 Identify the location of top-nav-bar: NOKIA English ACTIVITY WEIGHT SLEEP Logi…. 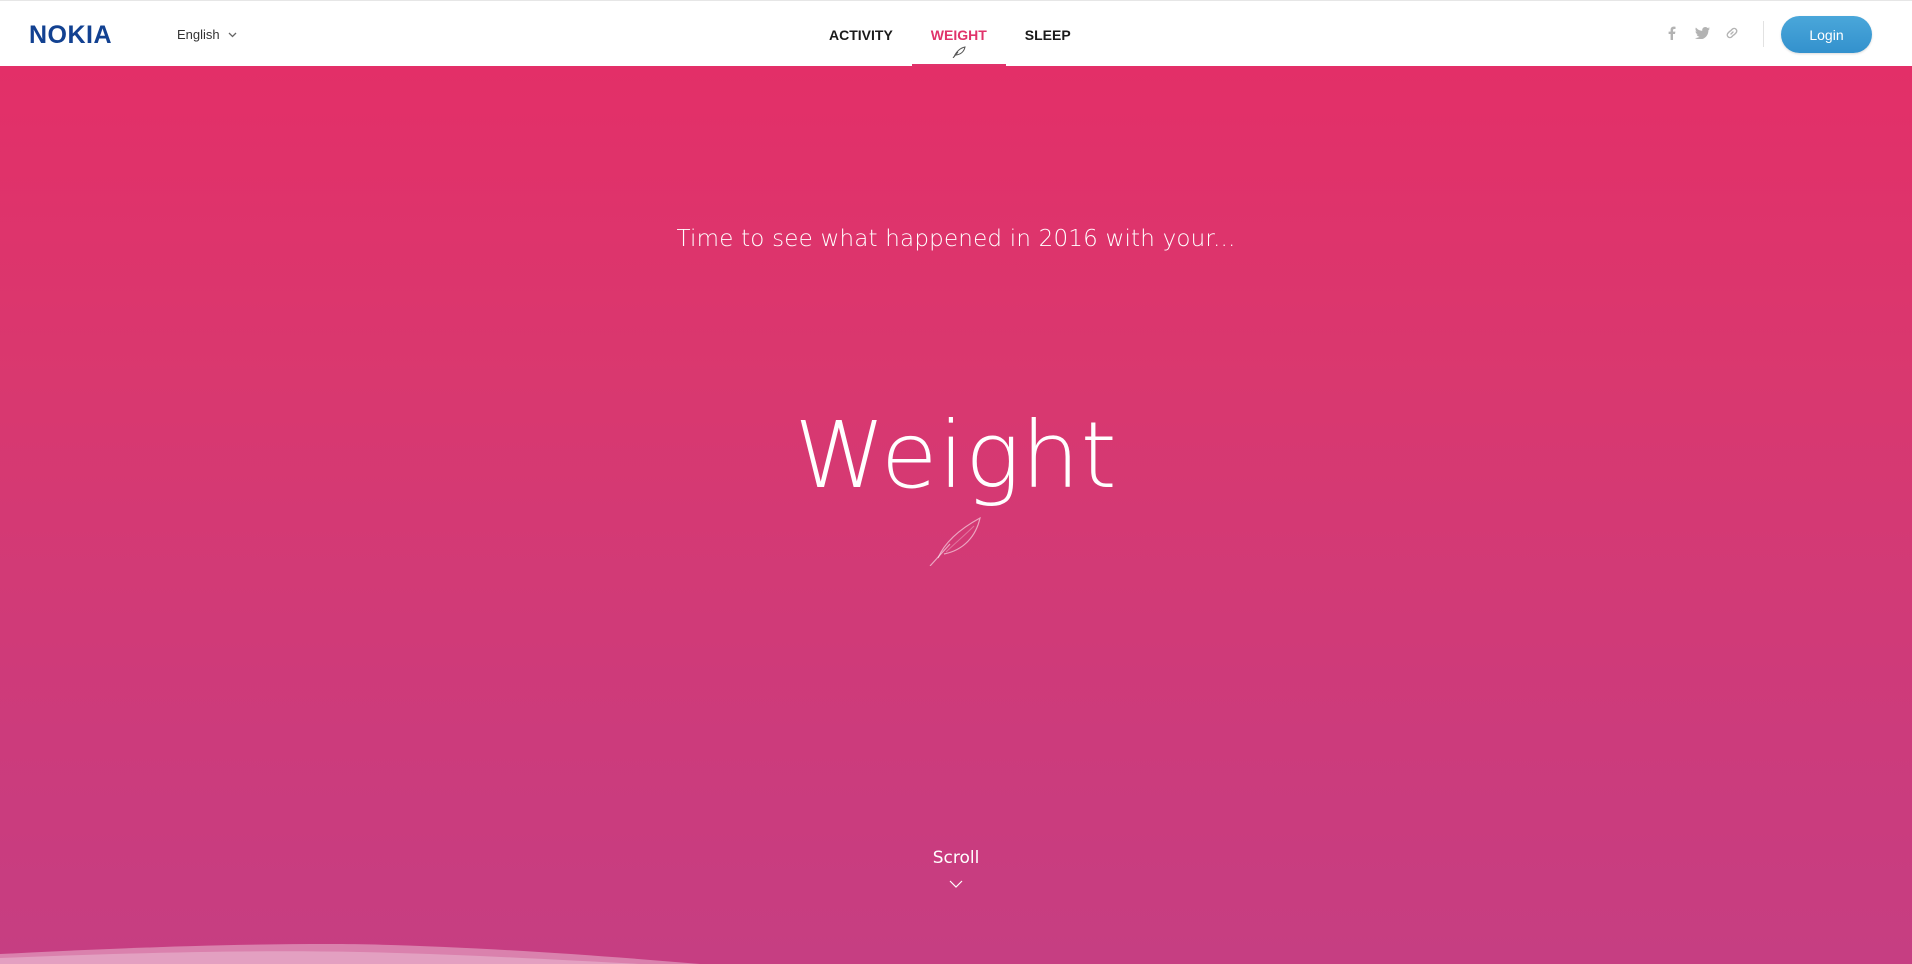
(956, 33).